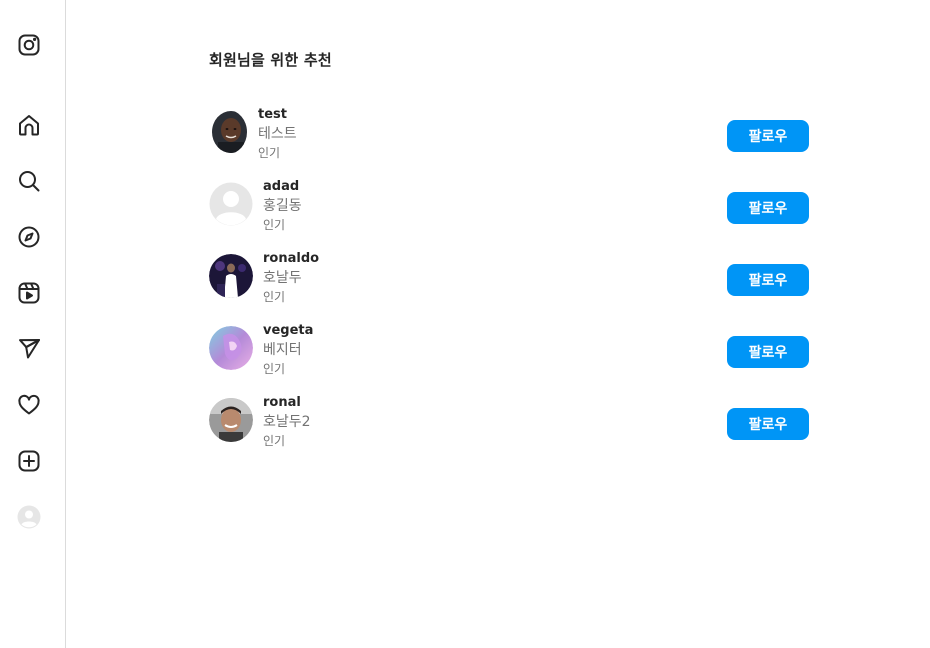 Image resolution: width=930 pixels, height=648 pixels. Describe the element at coordinates (277, 134) in the screenshot. I see `full-name: 테스트` at that location.